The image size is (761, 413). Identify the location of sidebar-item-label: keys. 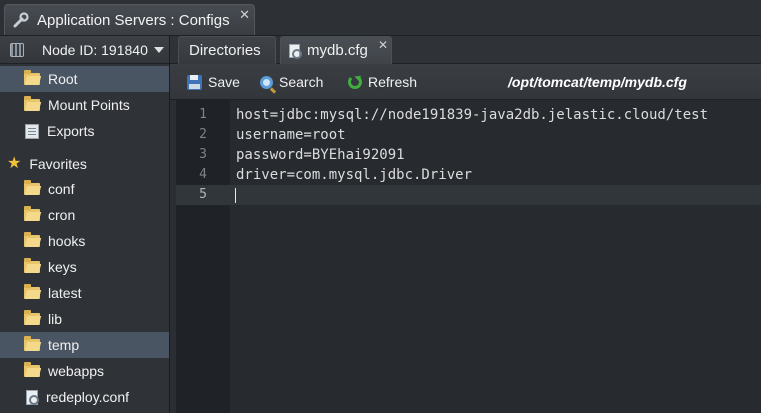
(62, 267).